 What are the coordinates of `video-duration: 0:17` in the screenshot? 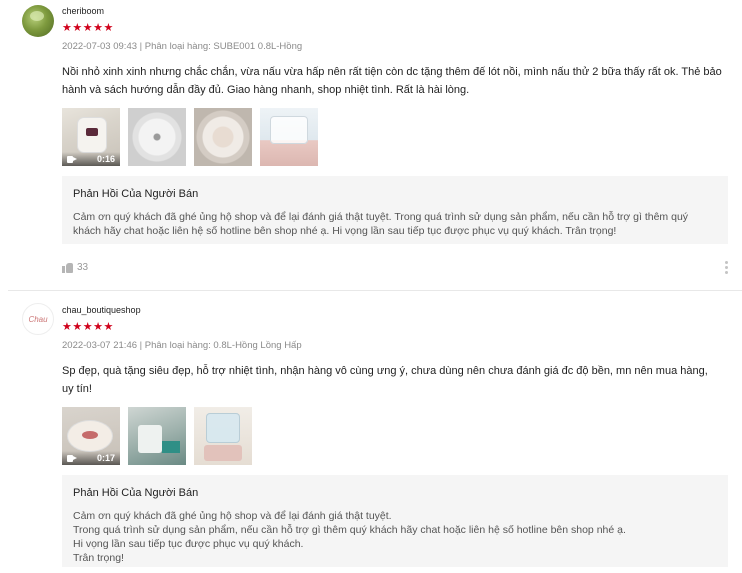 It's located at (105, 458).